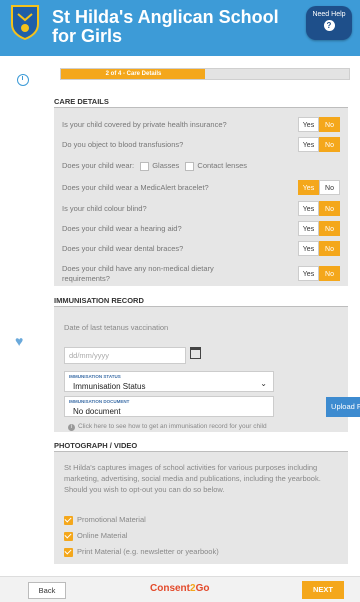  Describe the element at coordinates (19, 341) in the screenshot. I see `heart-pulse-icon: ♥` at that location.